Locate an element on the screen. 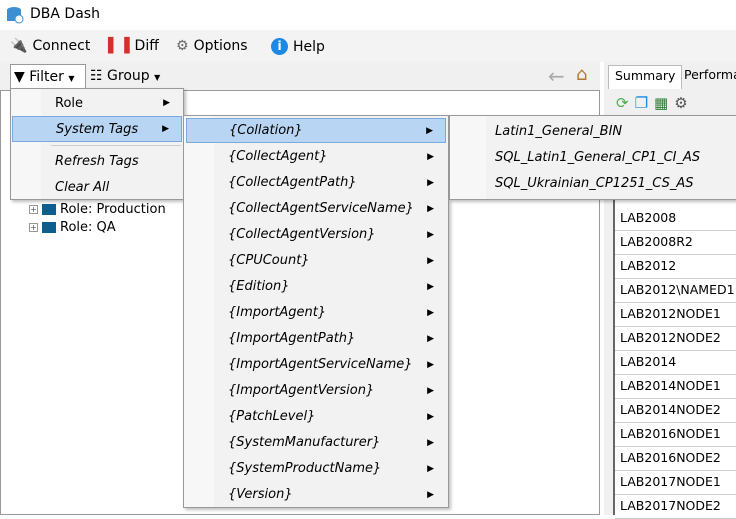 The height and width of the screenshot is (519, 736). tree-node-role-production: + Role: Production is located at coordinates (97, 209).